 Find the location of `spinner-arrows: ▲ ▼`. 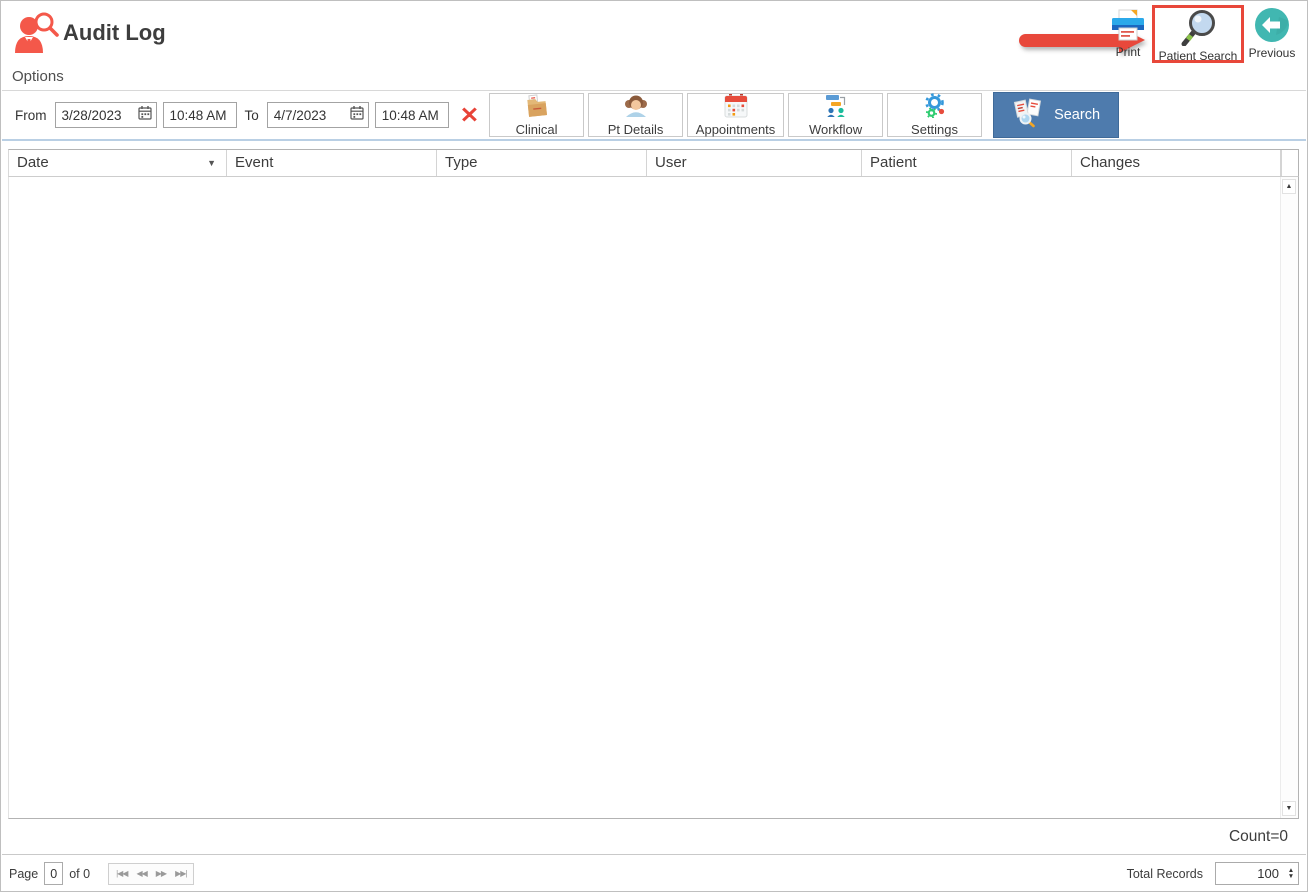

spinner-arrows: ▲ ▼ is located at coordinates (1291, 873).